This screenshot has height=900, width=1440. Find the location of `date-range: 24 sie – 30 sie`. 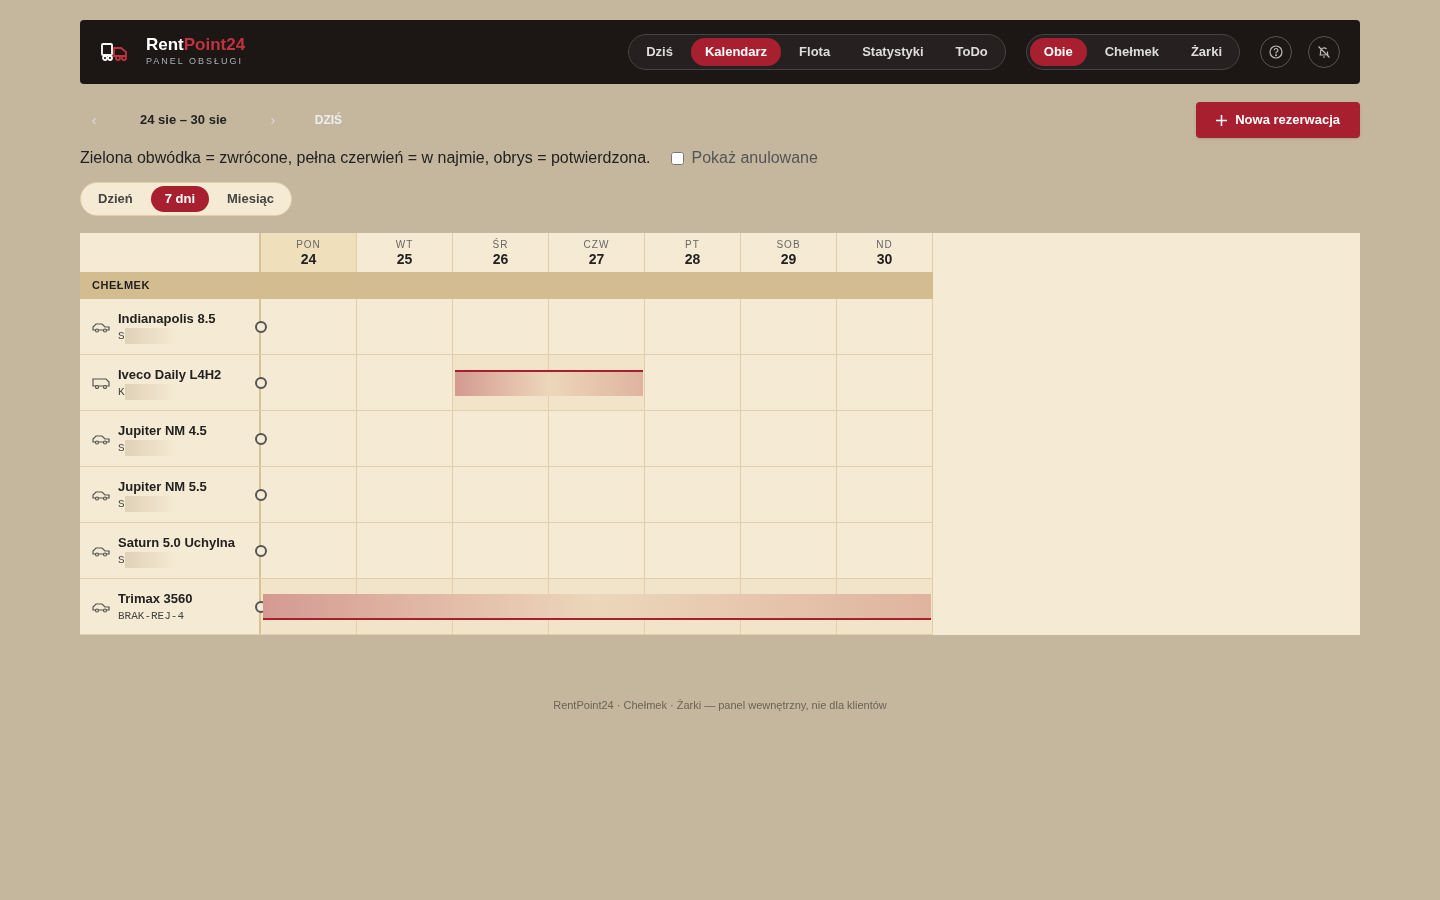

date-range: 24 sie – 30 sie is located at coordinates (183, 120).